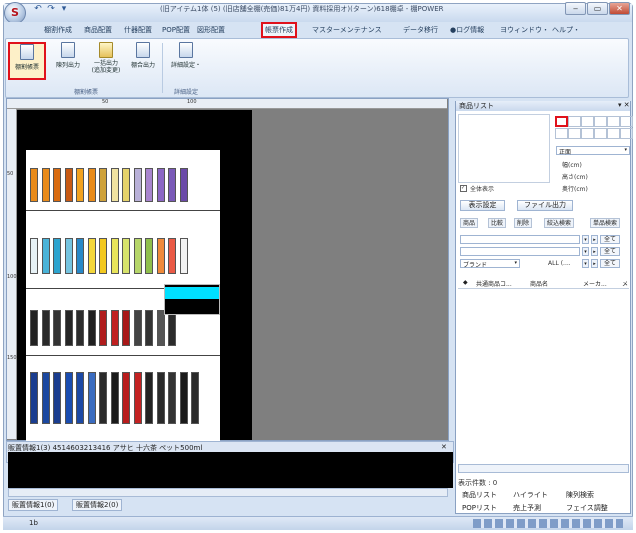 The width and height of the screenshot is (636, 533). Describe the element at coordinates (527, 508) in the screenshot. I see `link-sales-forecast: 売上予測` at that location.